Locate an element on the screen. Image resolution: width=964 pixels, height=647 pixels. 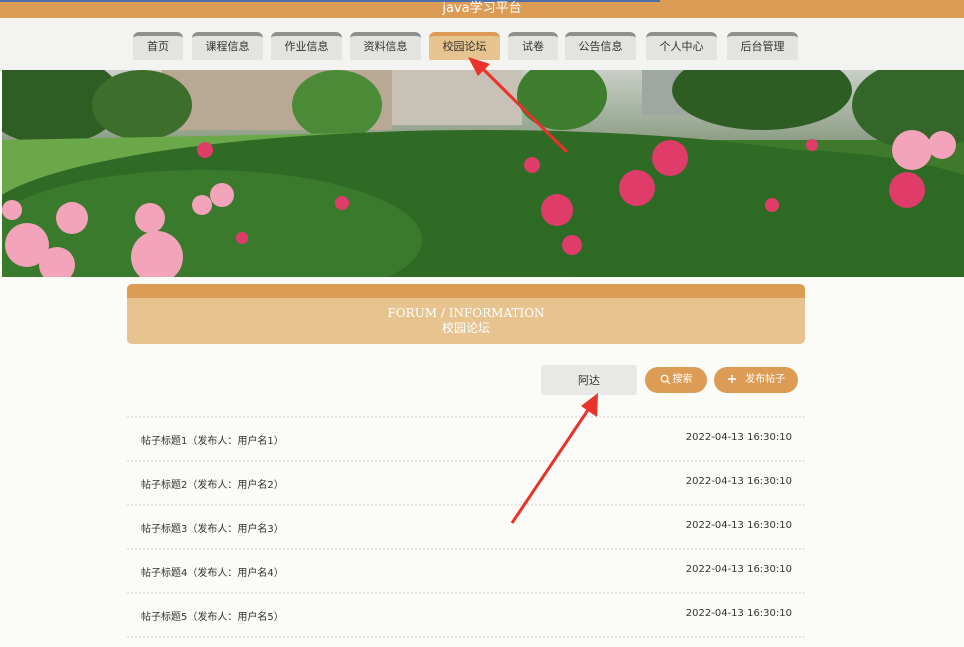
post-row: 帖子标题3（发布人：用户名3） 2022-04-13 16:30:10 is located at coordinates (466, 526).